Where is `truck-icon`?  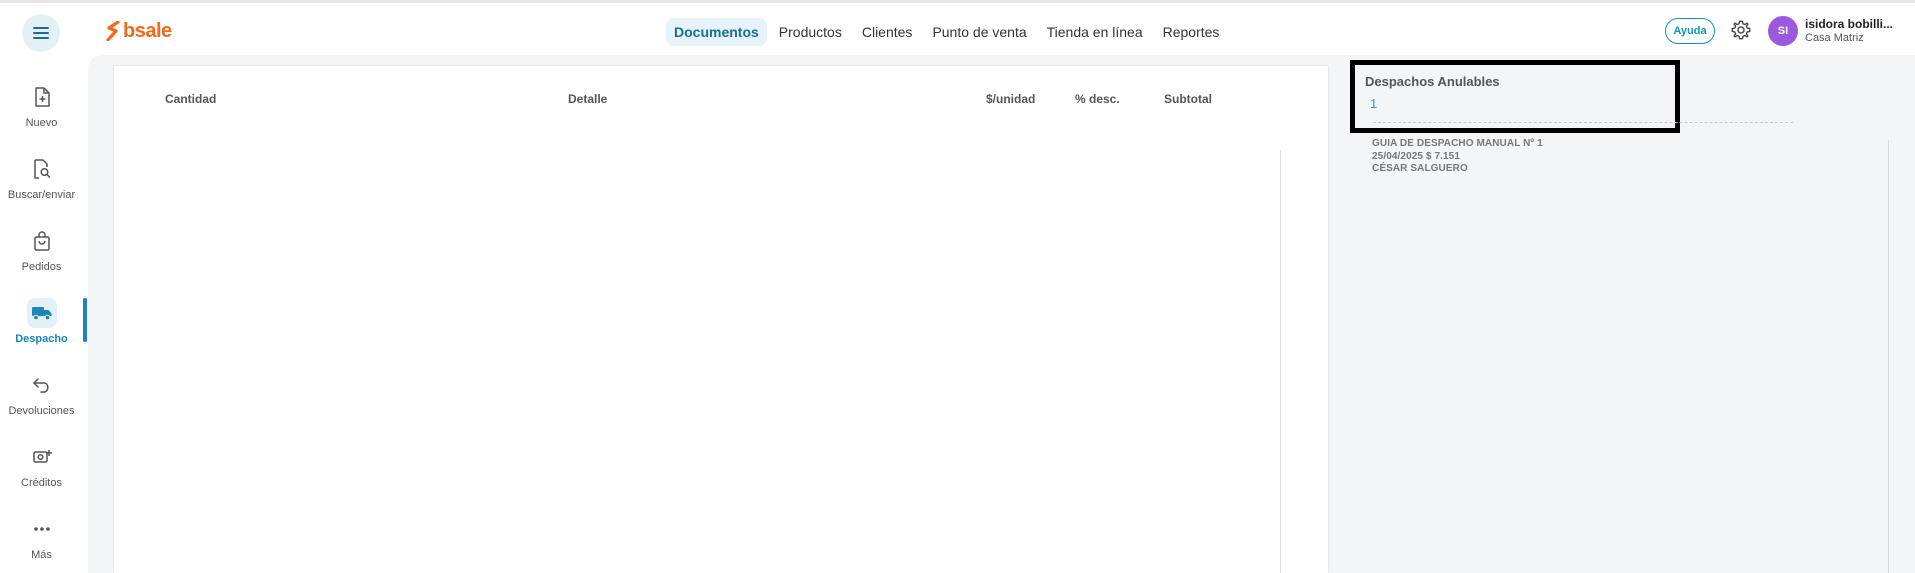
truck-icon is located at coordinates (41, 313).